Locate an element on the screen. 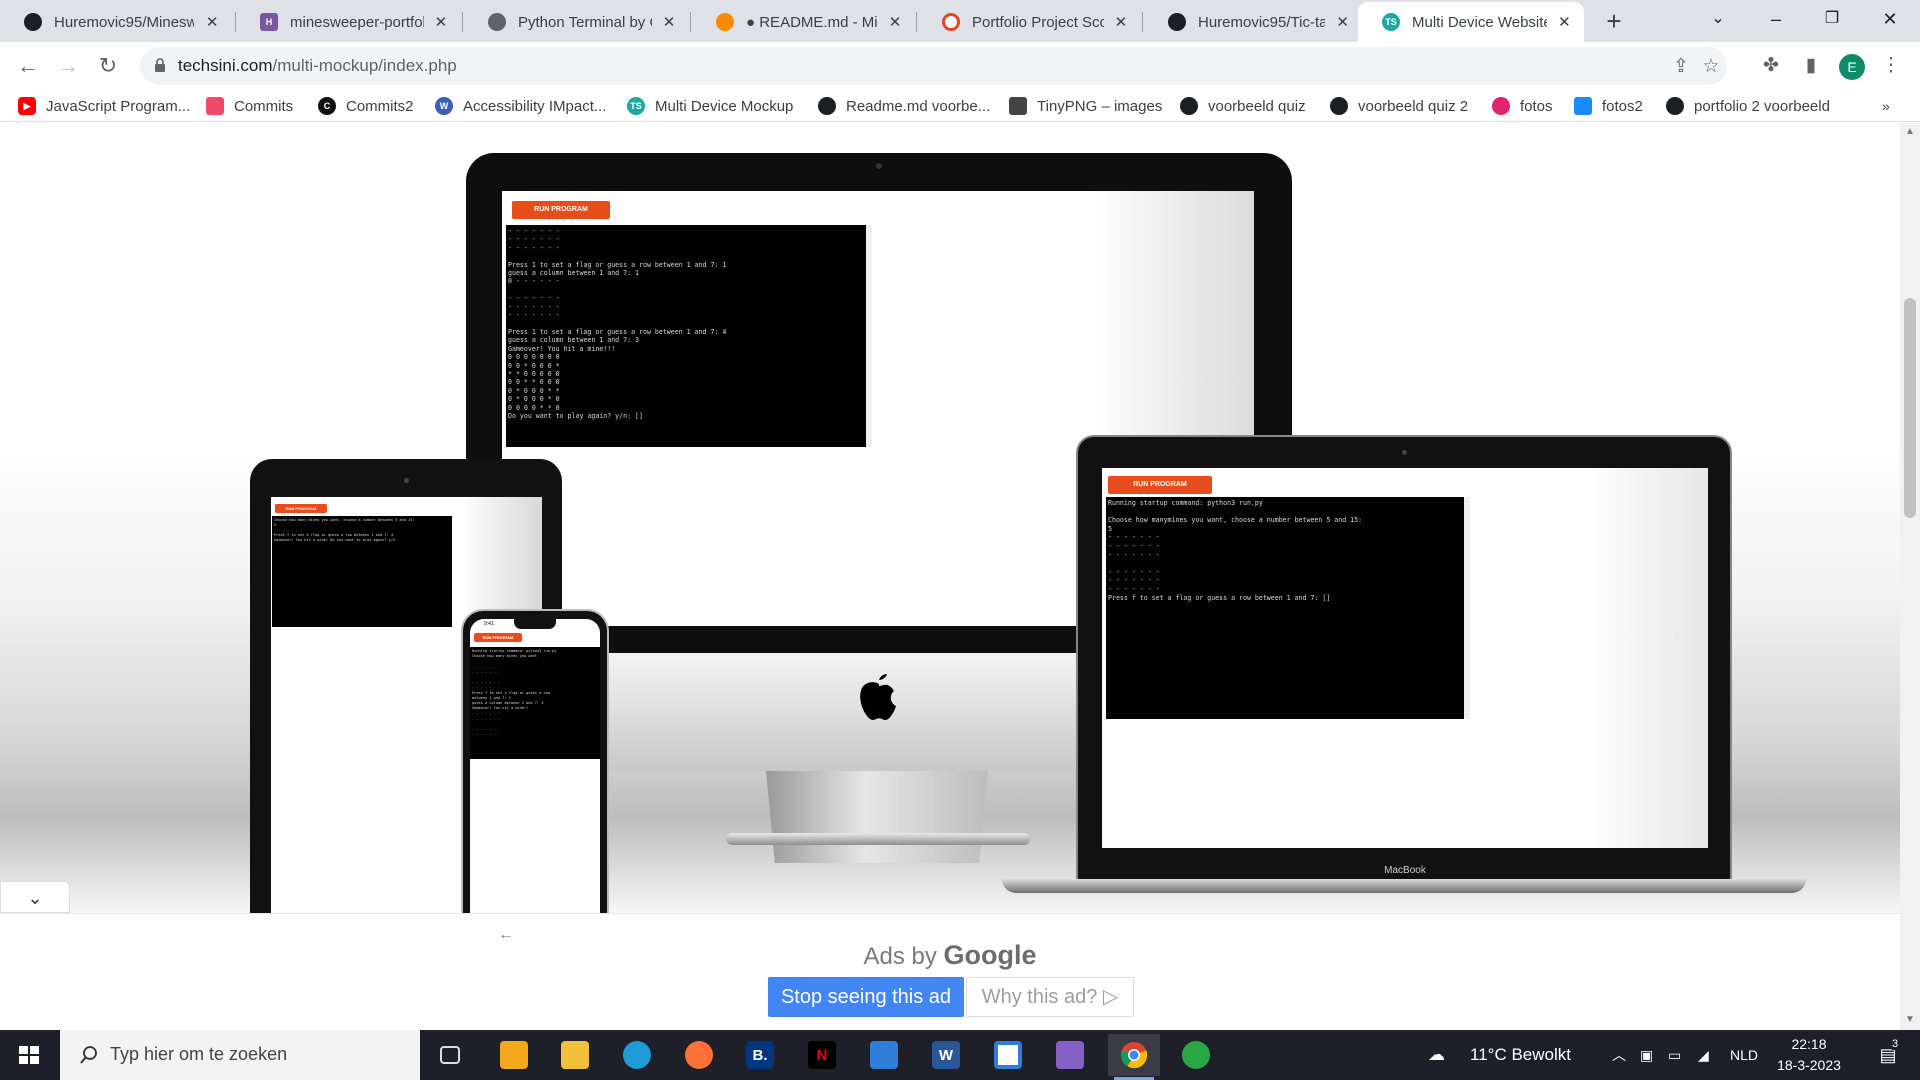 The image size is (1920, 1080). tab-multi-device: TS Multi Device Website ✕ is located at coordinates (1471, 22).